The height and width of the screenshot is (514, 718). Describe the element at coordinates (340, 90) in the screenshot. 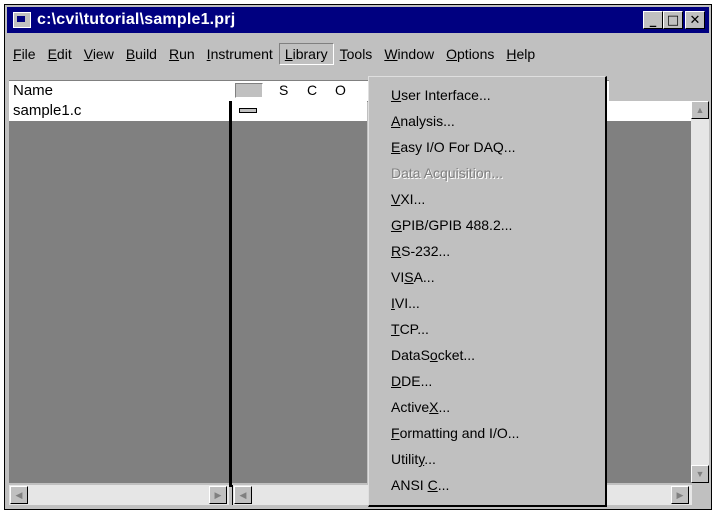

I see `column-o: O` at that location.